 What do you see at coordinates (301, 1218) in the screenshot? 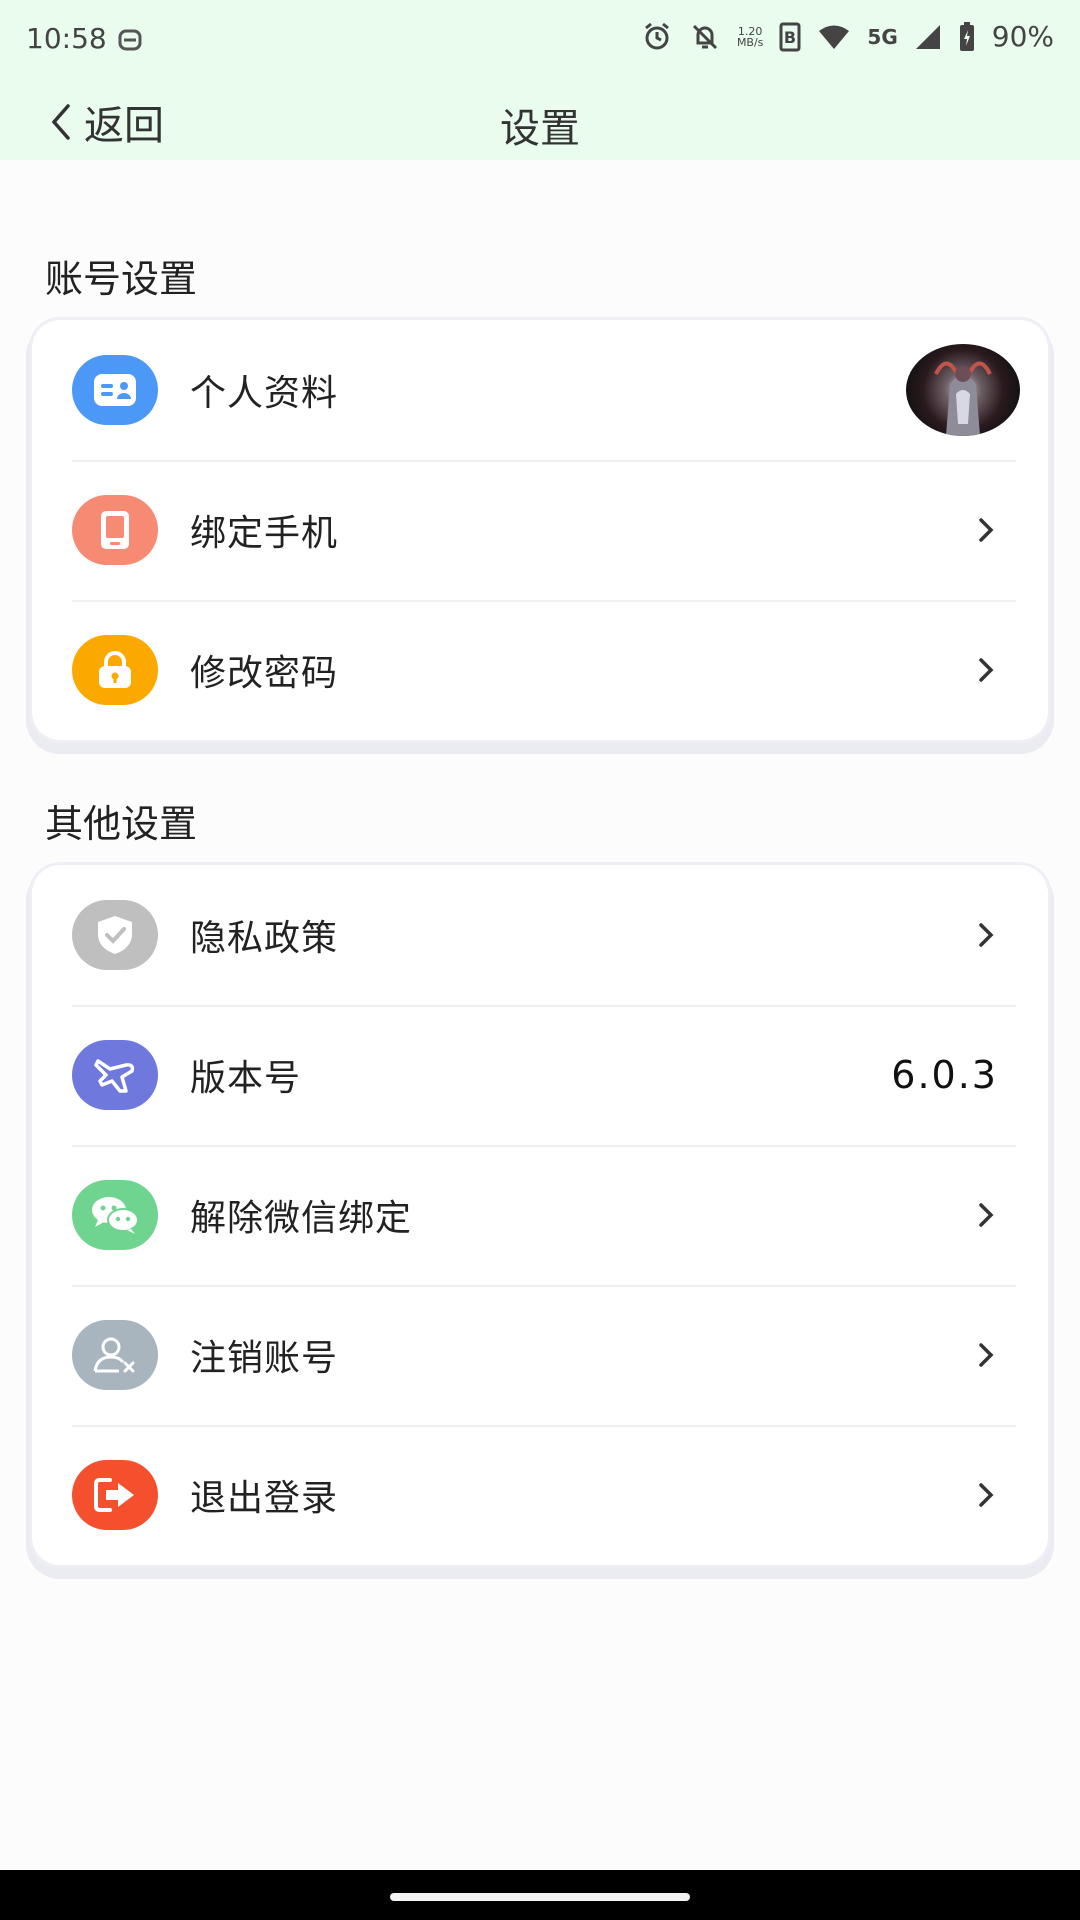
I see `settings-row-label: 解除微信绑定` at bounding box center [301, 1218].